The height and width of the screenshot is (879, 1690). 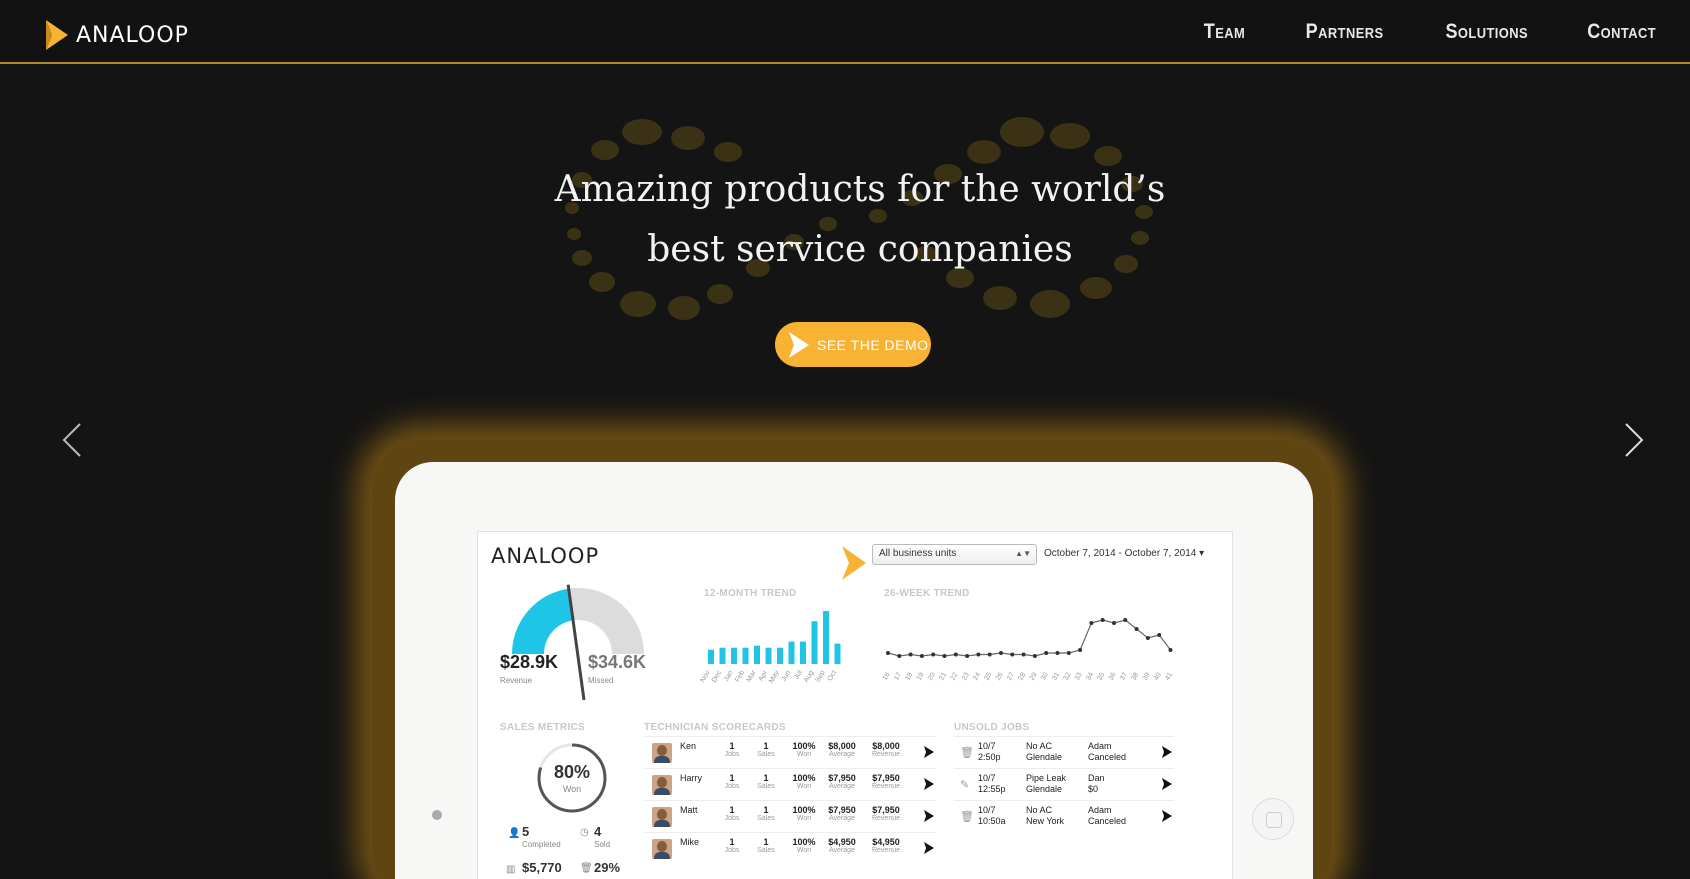 I want to click on unsold-tech: Adam Canceled, so click(x=1107, y=752).